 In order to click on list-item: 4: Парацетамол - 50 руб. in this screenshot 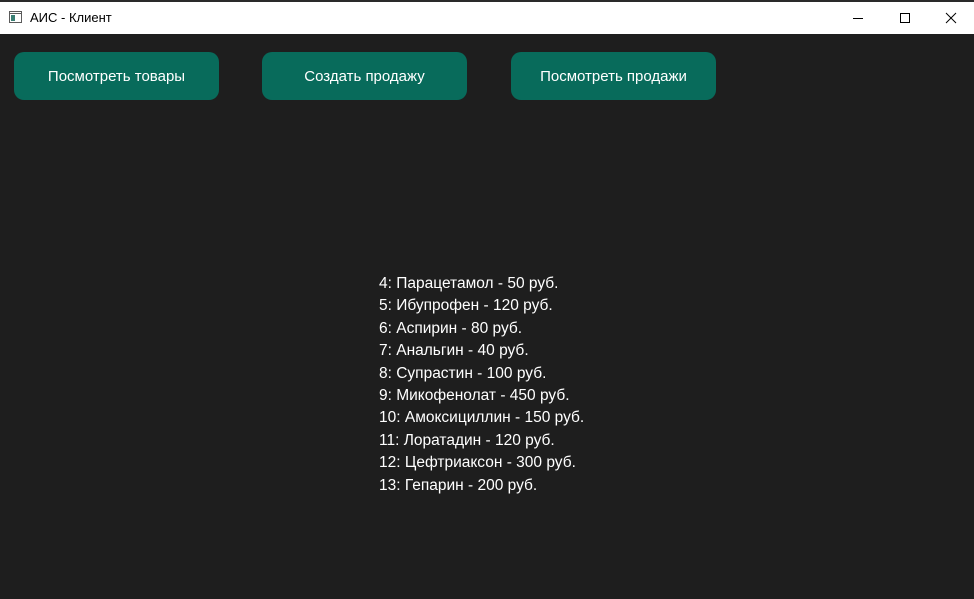, I will do `click(469, 283)`.